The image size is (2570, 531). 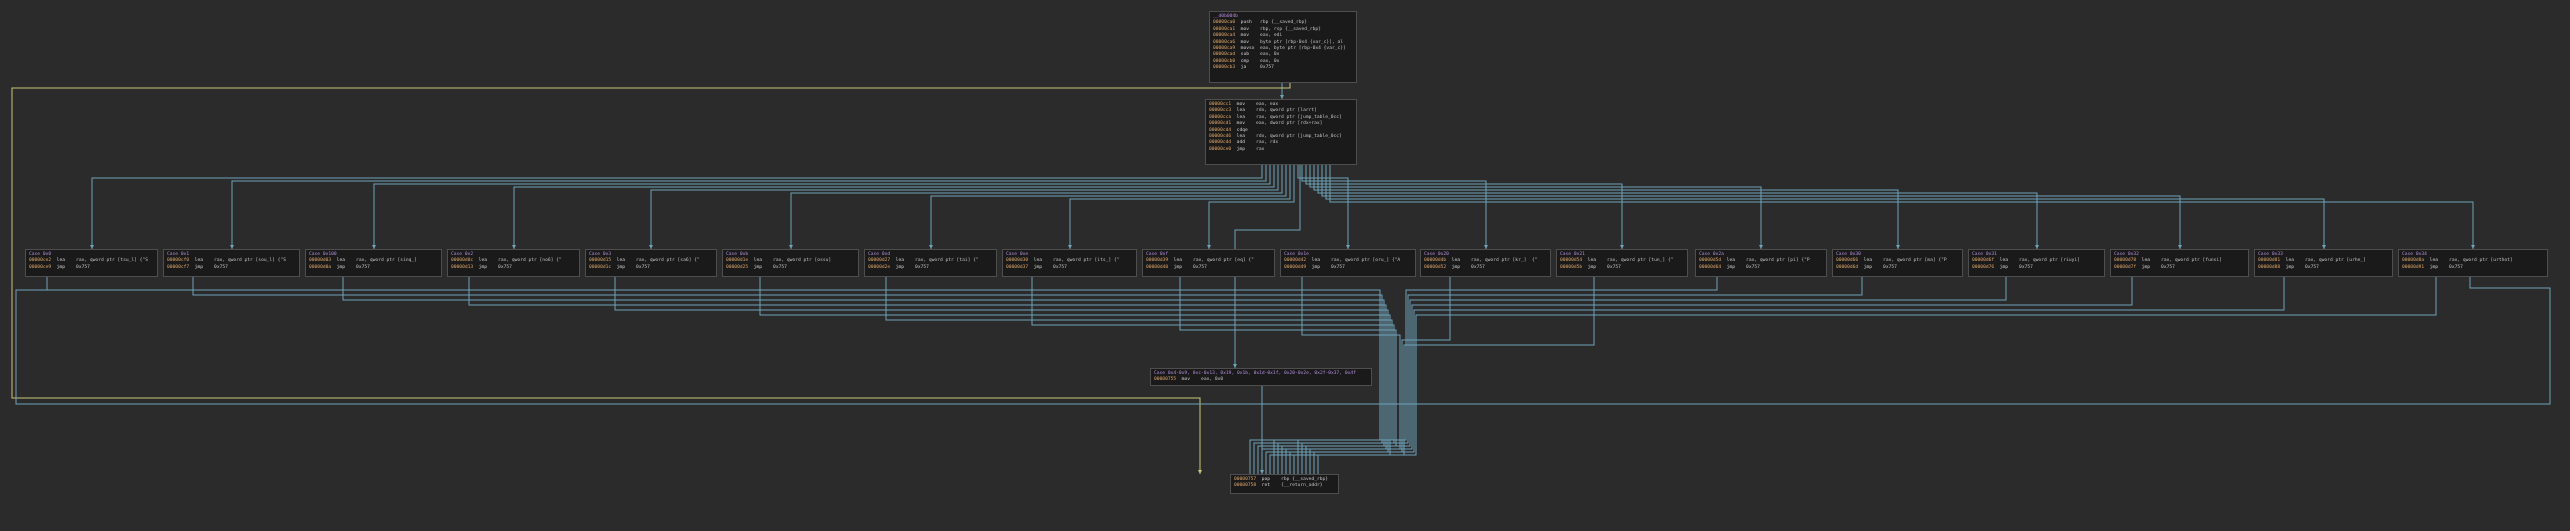 What do you see at coordinates (2473, 268) in the screenshot?
I see `instruction-line: 00000d91 jmp 0x757` at bounding box center [2473, 268].